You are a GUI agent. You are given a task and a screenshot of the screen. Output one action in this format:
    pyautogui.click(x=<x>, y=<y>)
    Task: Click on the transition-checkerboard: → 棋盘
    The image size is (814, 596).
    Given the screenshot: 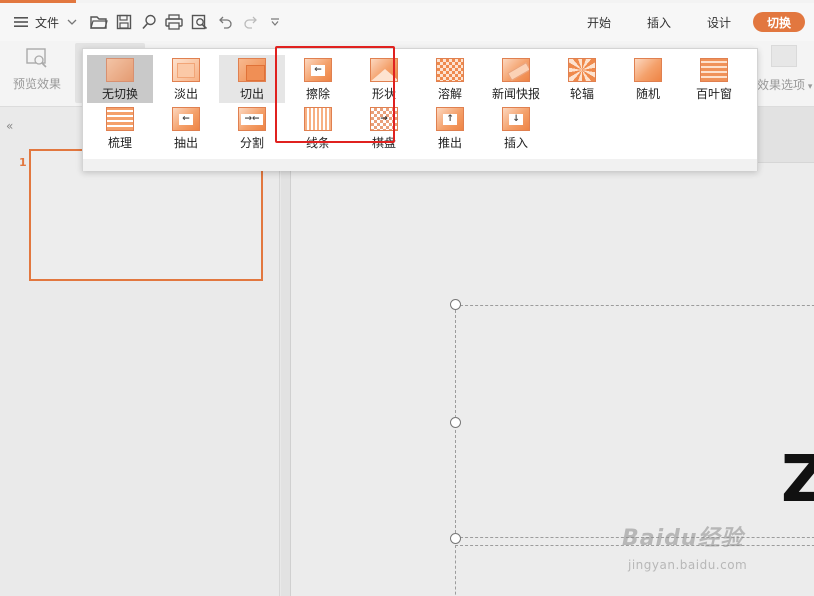 What is the action you would take?
    pyautogui.click(x=384, y=131)
    